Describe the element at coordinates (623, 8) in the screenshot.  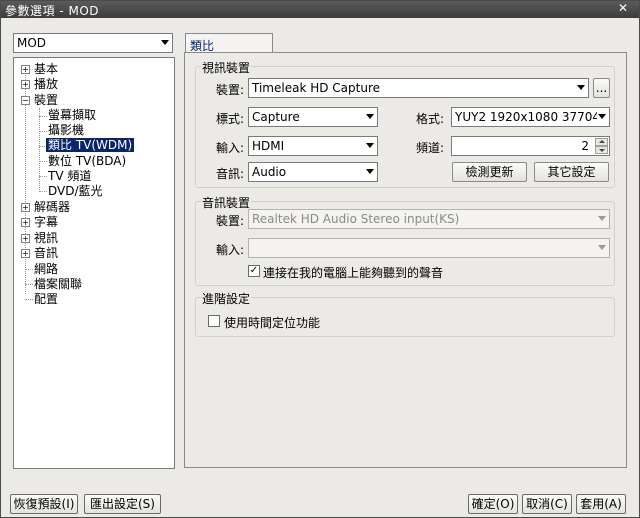
I see `close-icon: ✕` at that location.